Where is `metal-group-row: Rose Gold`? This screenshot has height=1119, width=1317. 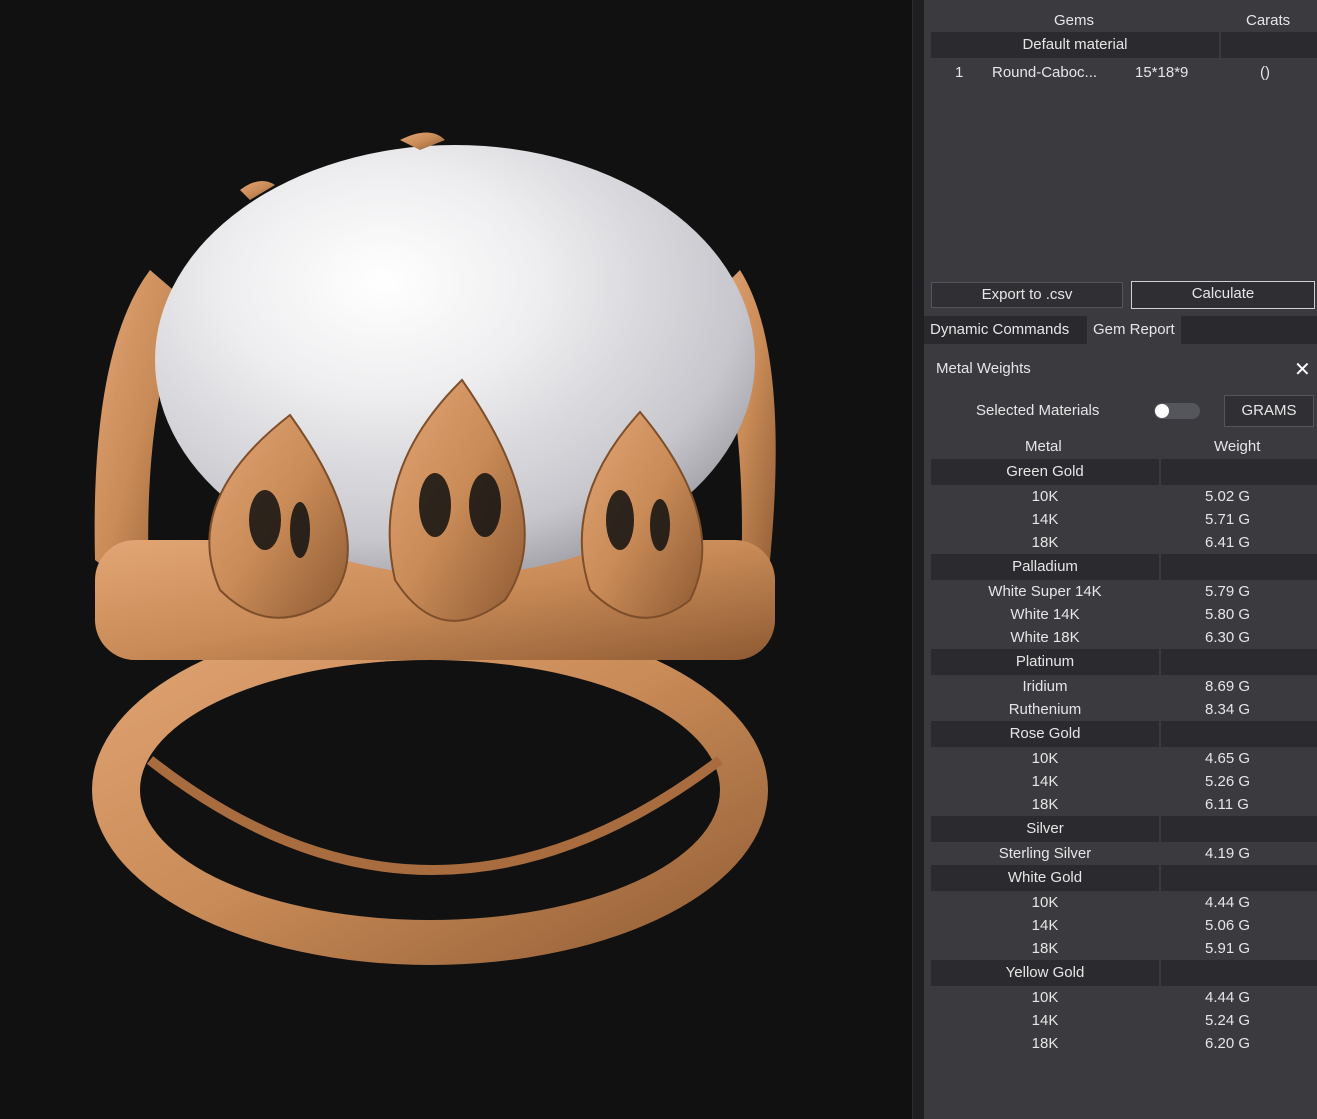
metal-group-row: Rose Gold is located at coordinates (1124, 734).